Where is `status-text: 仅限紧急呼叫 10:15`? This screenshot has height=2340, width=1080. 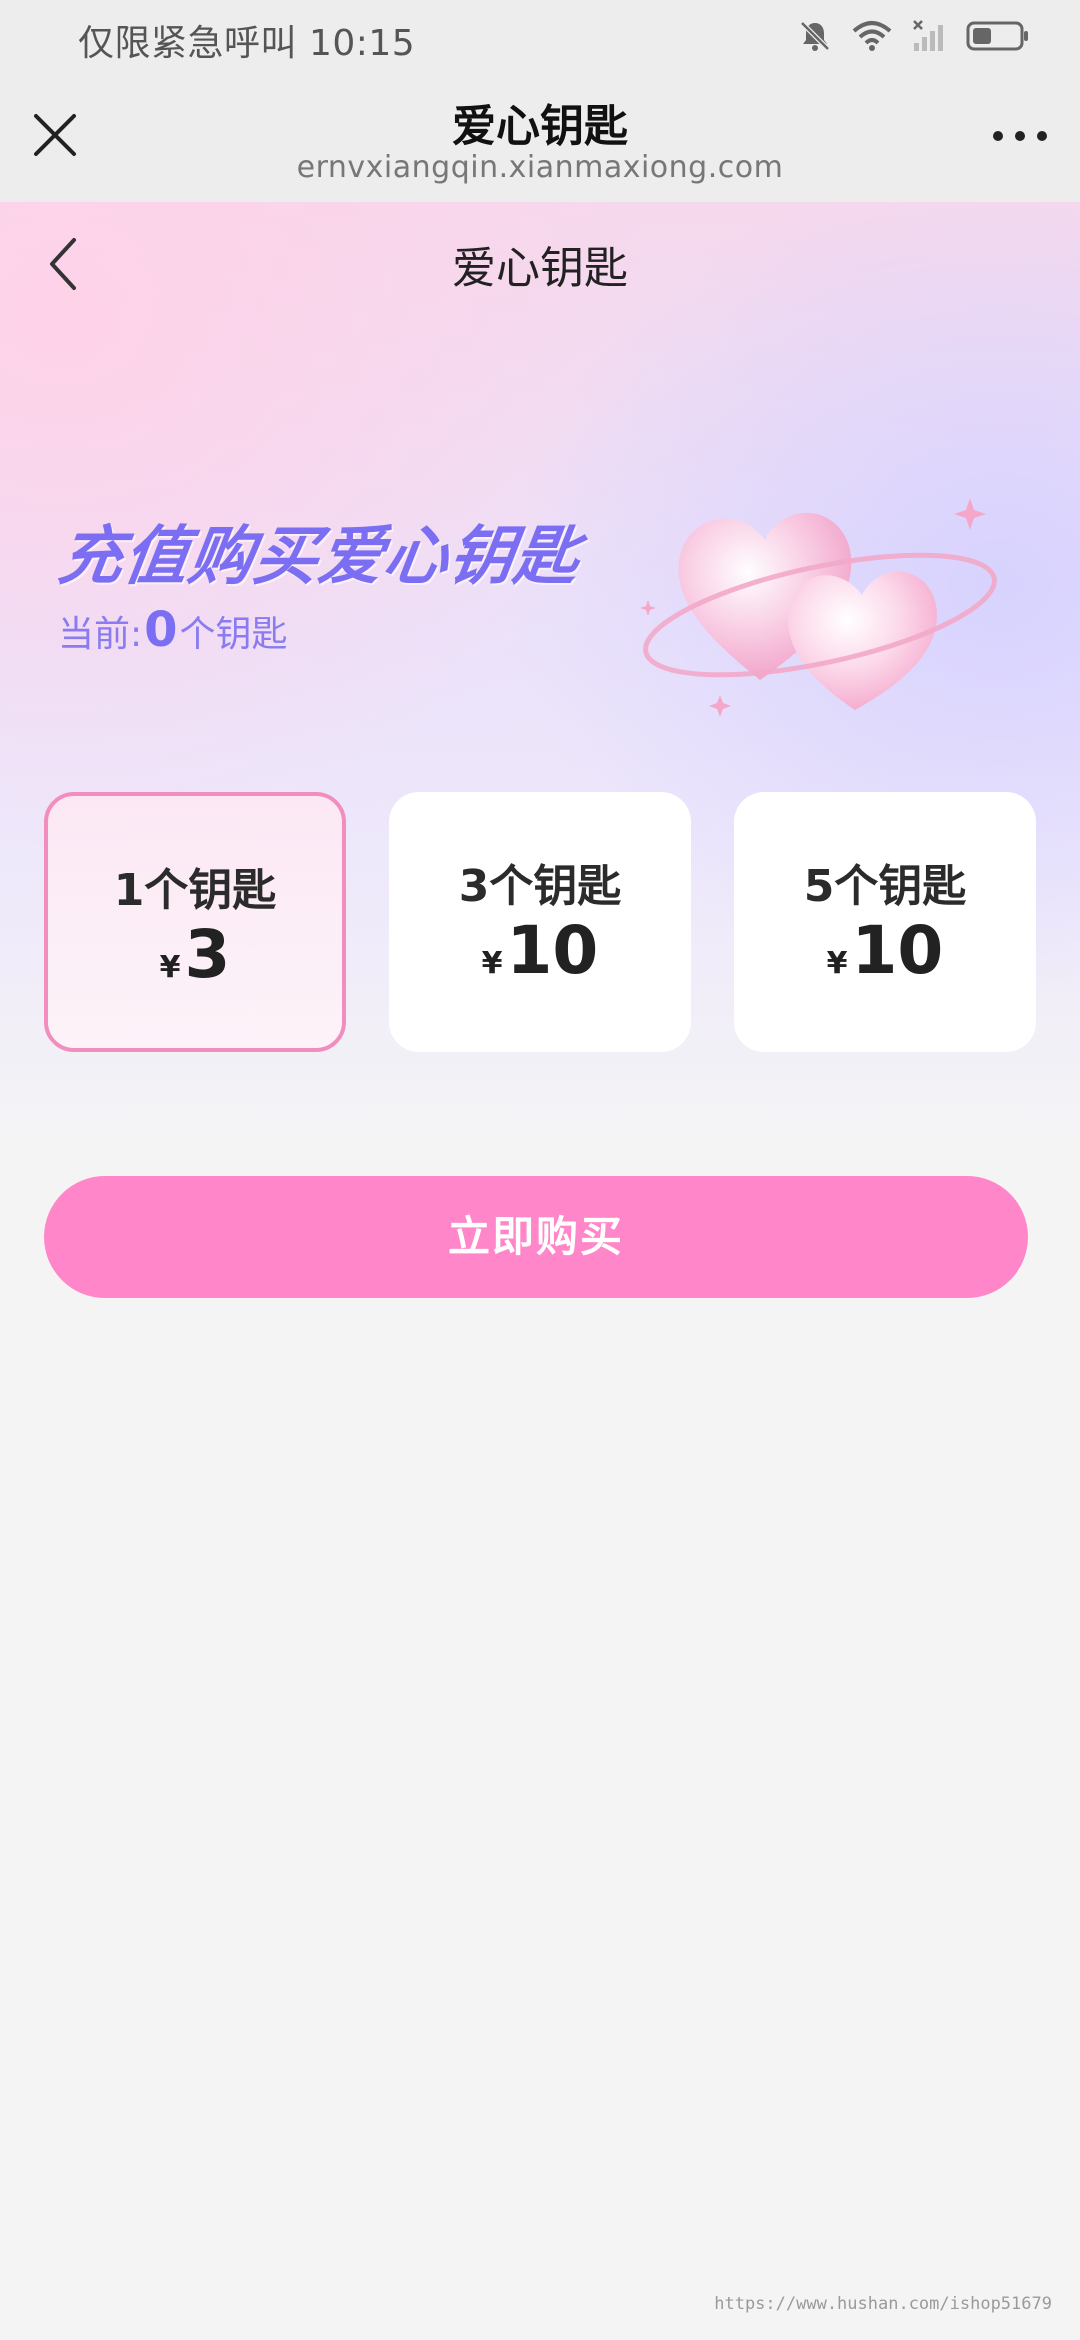 status-text: 仅限紧急呼叫 10:15 is located at coordinates (247, 43).